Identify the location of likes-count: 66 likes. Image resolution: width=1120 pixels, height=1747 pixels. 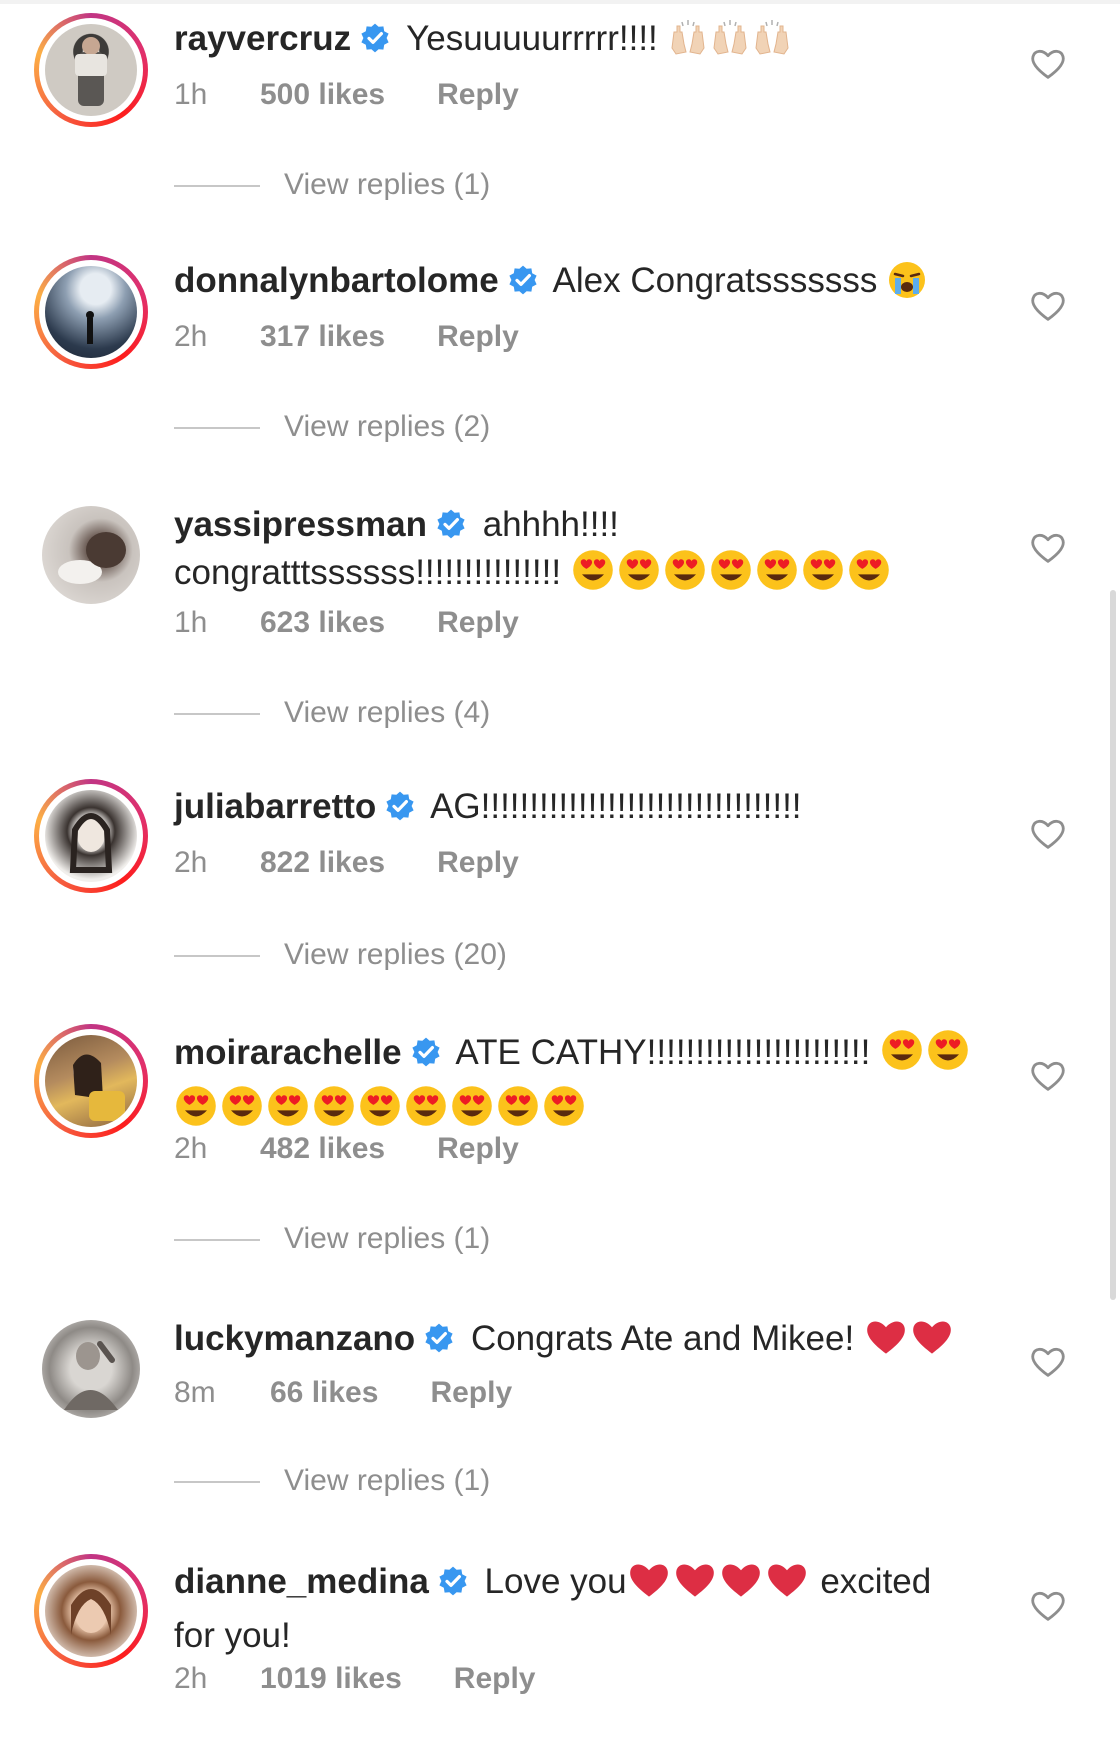
(324, 1393).